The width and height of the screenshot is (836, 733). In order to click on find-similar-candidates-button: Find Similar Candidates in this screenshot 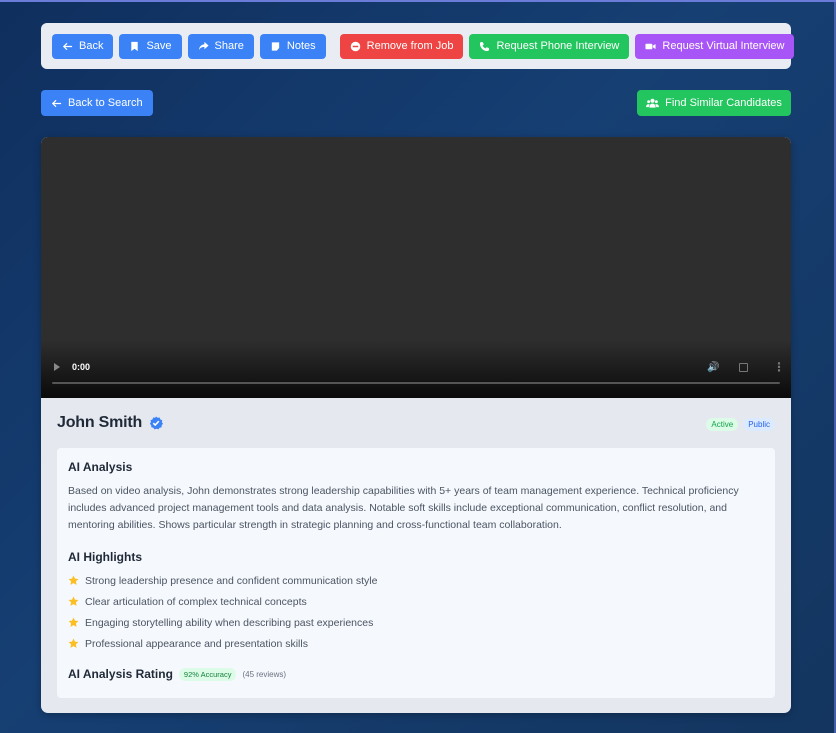, I will do `click(714, 103)`.